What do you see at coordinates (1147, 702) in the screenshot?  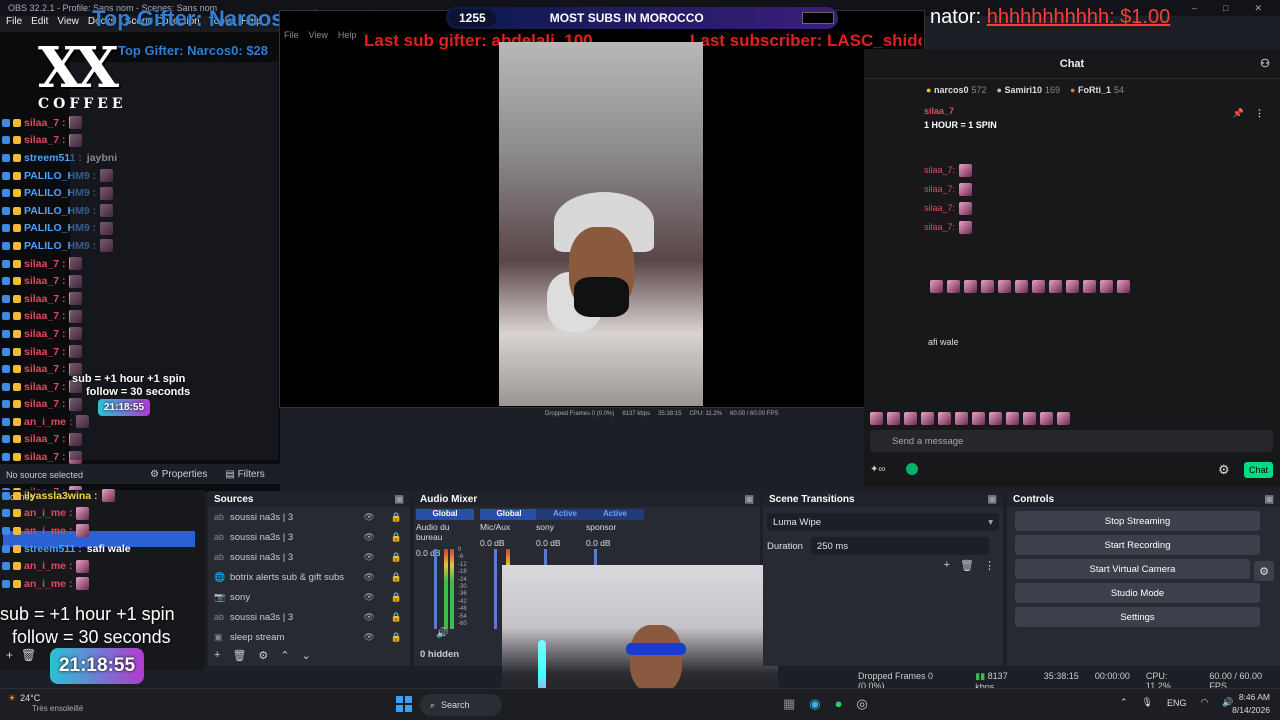 I see `mic-icon: 🎙` at bounding box center [1147, 702].